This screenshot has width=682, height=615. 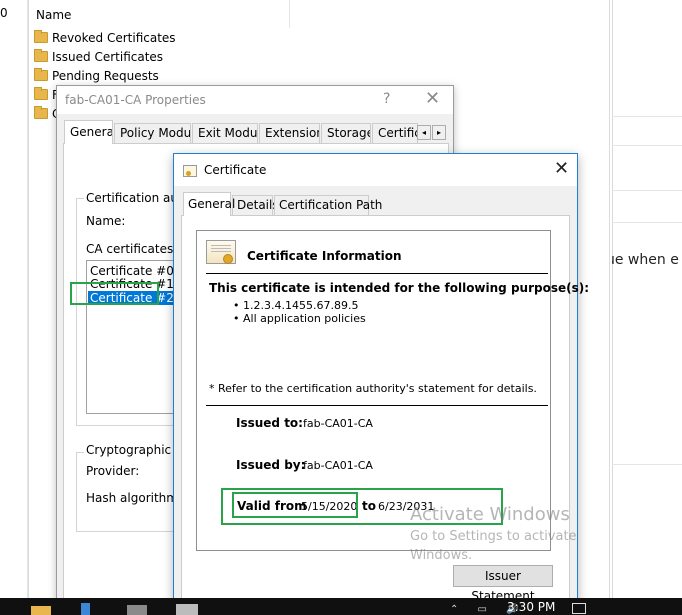 What do you see at coordinates (338, 423) in the screenshot?
I see `issued-to-value: fab-CA01-CA` at bounding box center [338, 423].